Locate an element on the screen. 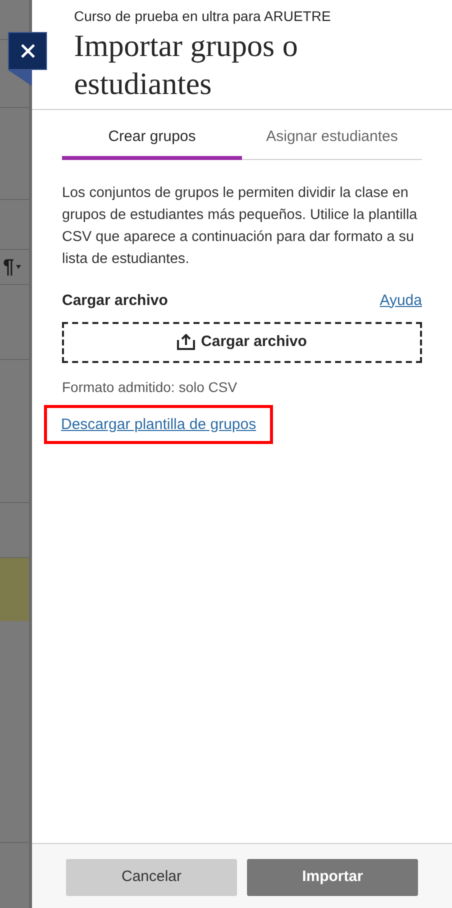  upload-button: Cargar archivo is located at coordinates (242, 342).